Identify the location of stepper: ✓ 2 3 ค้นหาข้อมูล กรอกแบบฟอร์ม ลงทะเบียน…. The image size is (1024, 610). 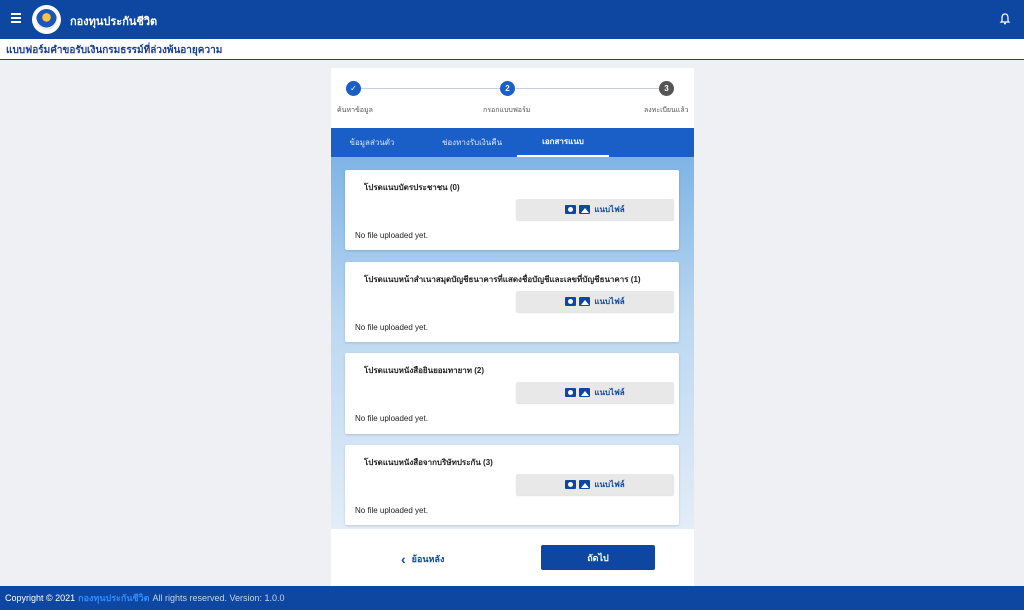
(512, 96).